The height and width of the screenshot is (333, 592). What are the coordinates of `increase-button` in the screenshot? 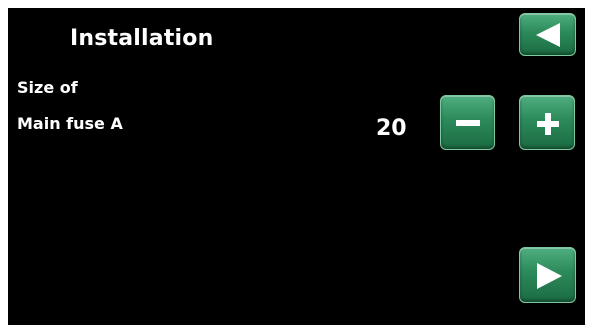 It's located at (547, 122).